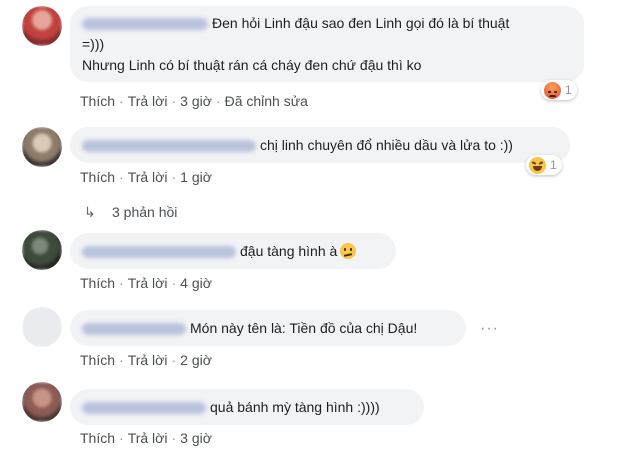 This screenshot has width=621, height=455. I want to click on timestamp-link: 1 giờ, so click(196, 177).